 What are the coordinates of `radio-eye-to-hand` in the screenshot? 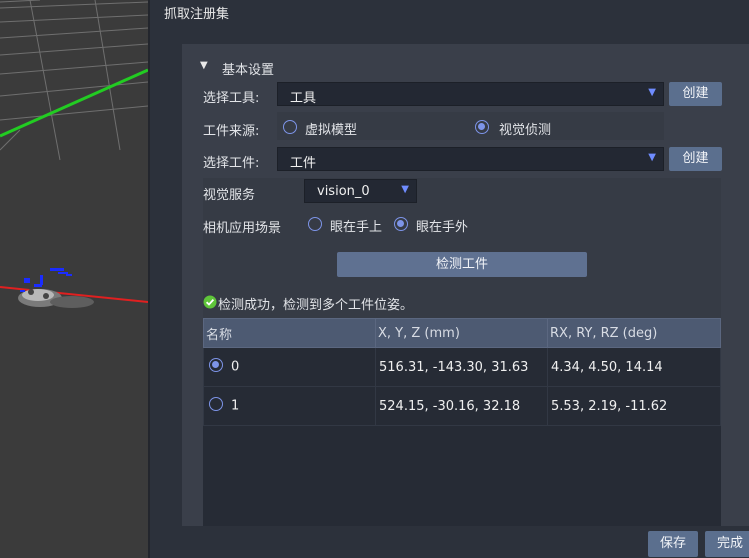 It's located at (401, 224).